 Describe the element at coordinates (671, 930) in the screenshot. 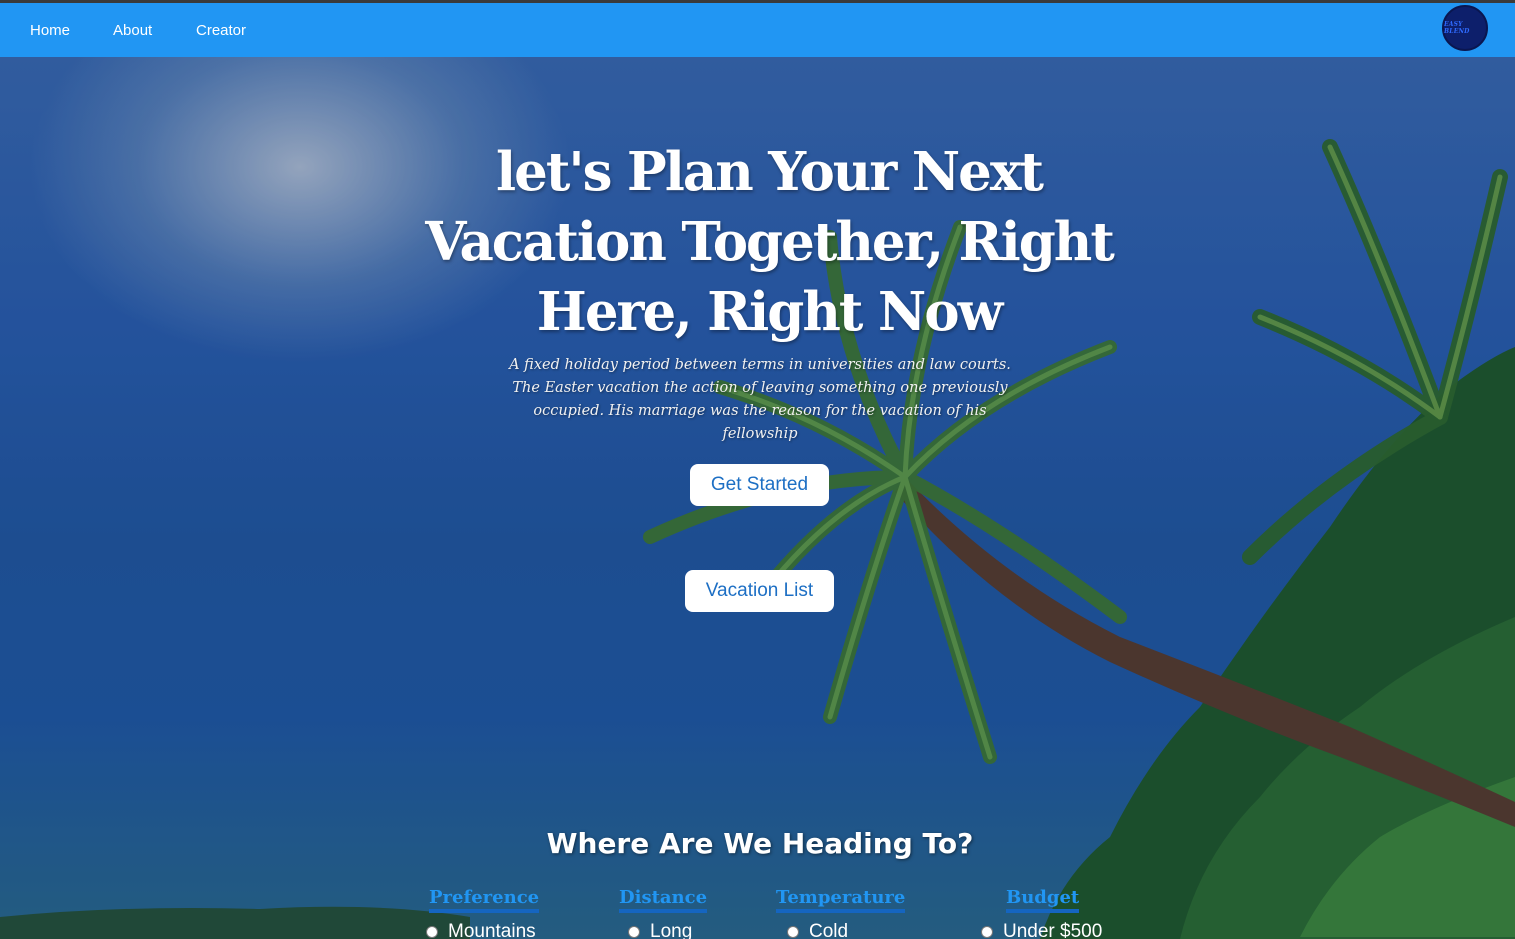

I see `long-label: Long` at that location.